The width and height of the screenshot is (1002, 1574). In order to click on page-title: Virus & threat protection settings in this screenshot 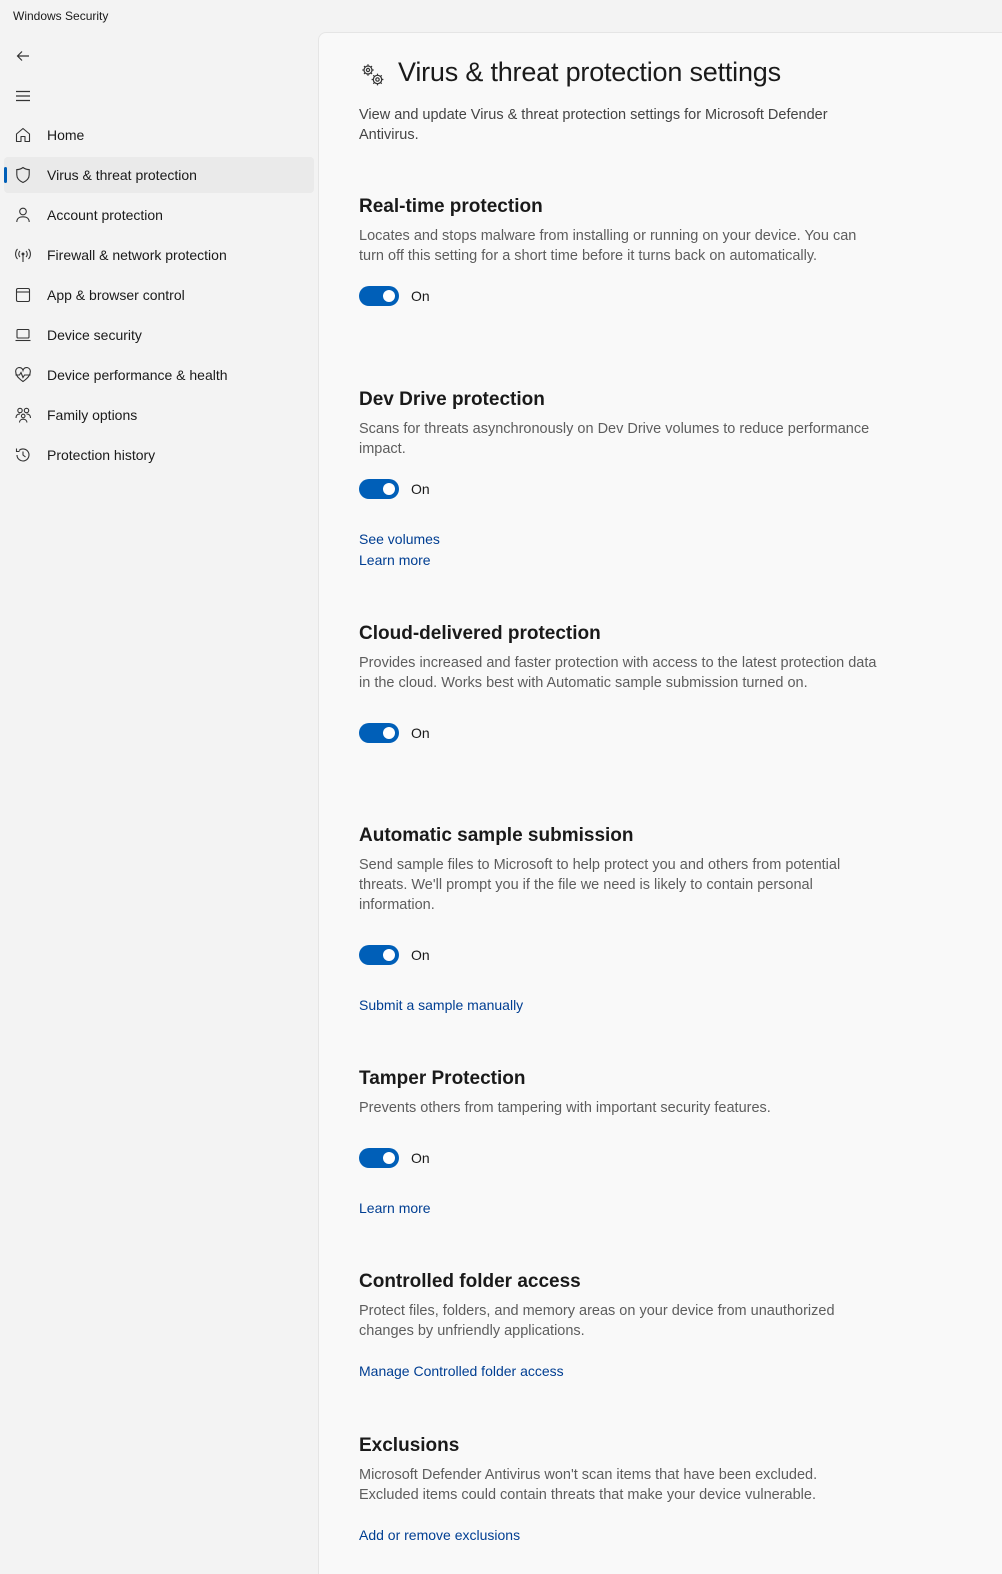, I will do `click(589, 72)`.